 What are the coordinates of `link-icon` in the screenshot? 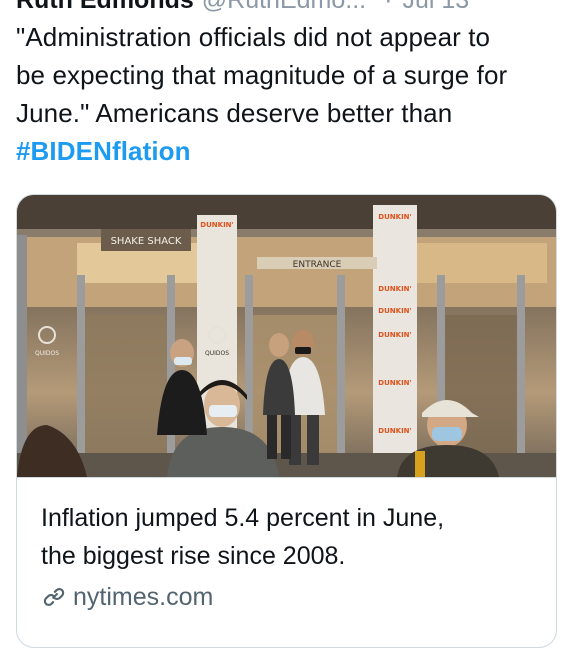 It's located at (54, 597).